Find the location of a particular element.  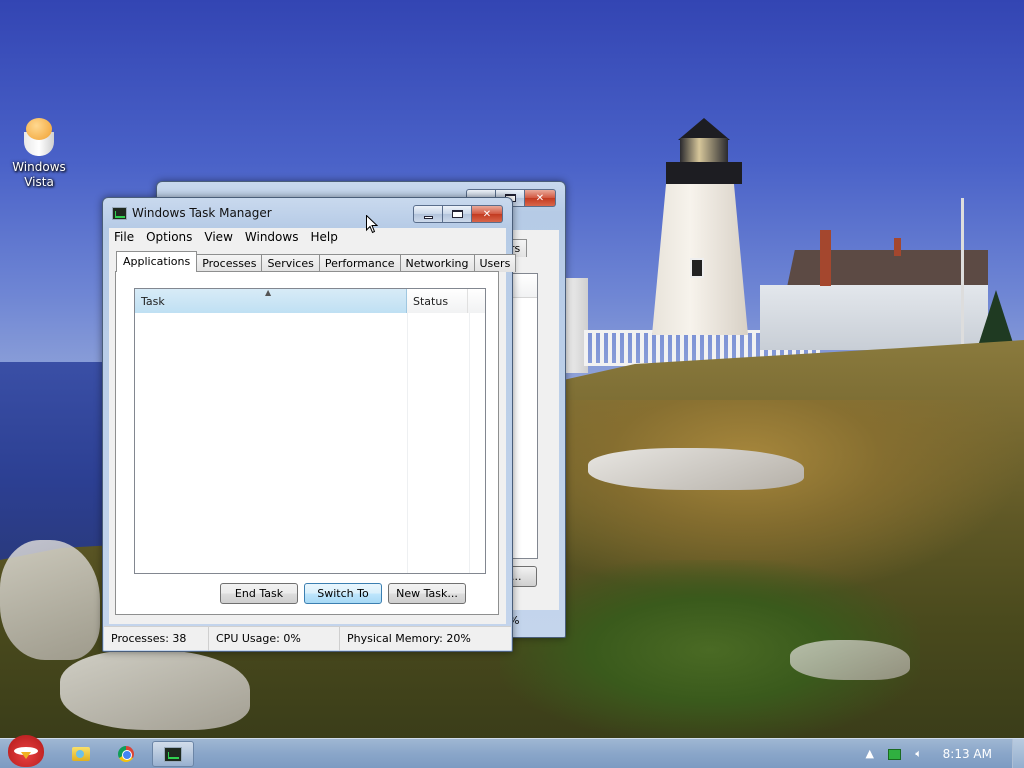

minimize-button is located at coordinates (428, 214).